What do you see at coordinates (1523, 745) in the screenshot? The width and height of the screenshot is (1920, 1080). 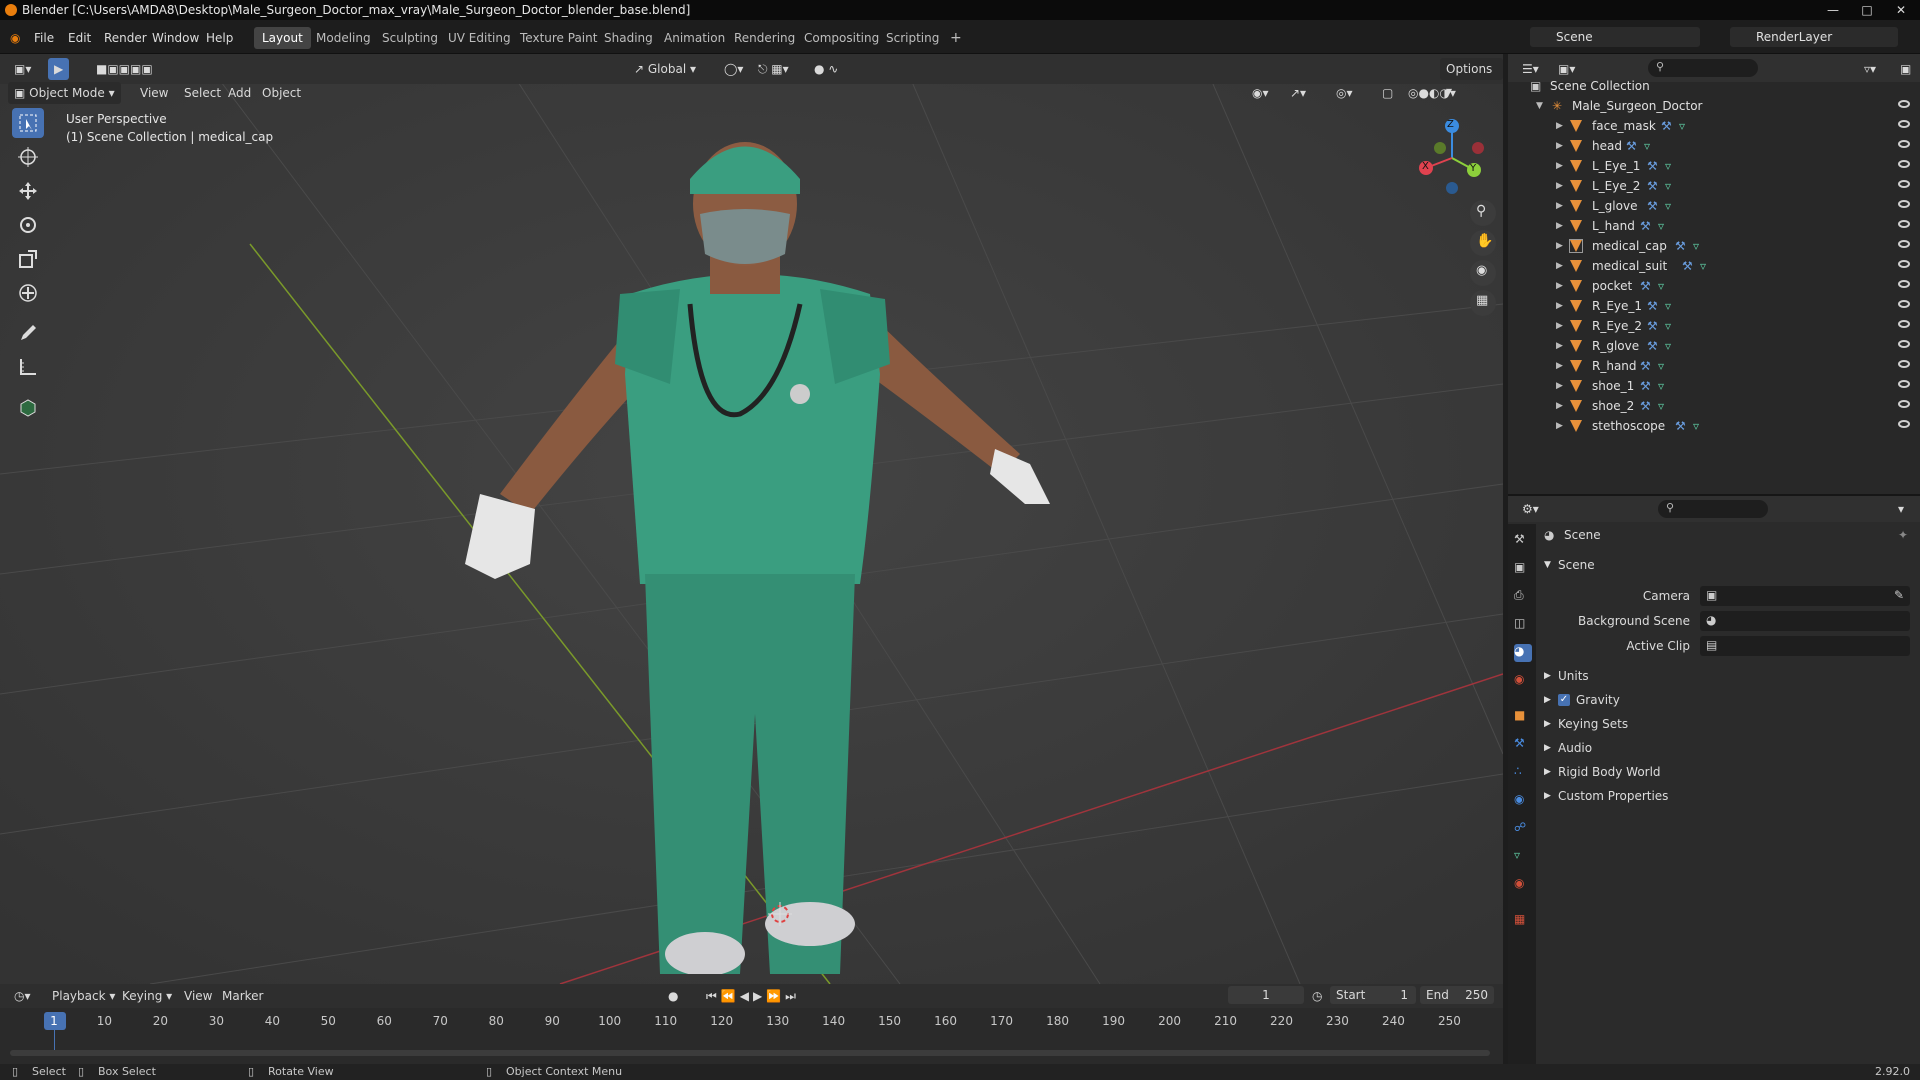 I see `modifier-tab-icon: ⚒` at bounding box center [1523, 745].